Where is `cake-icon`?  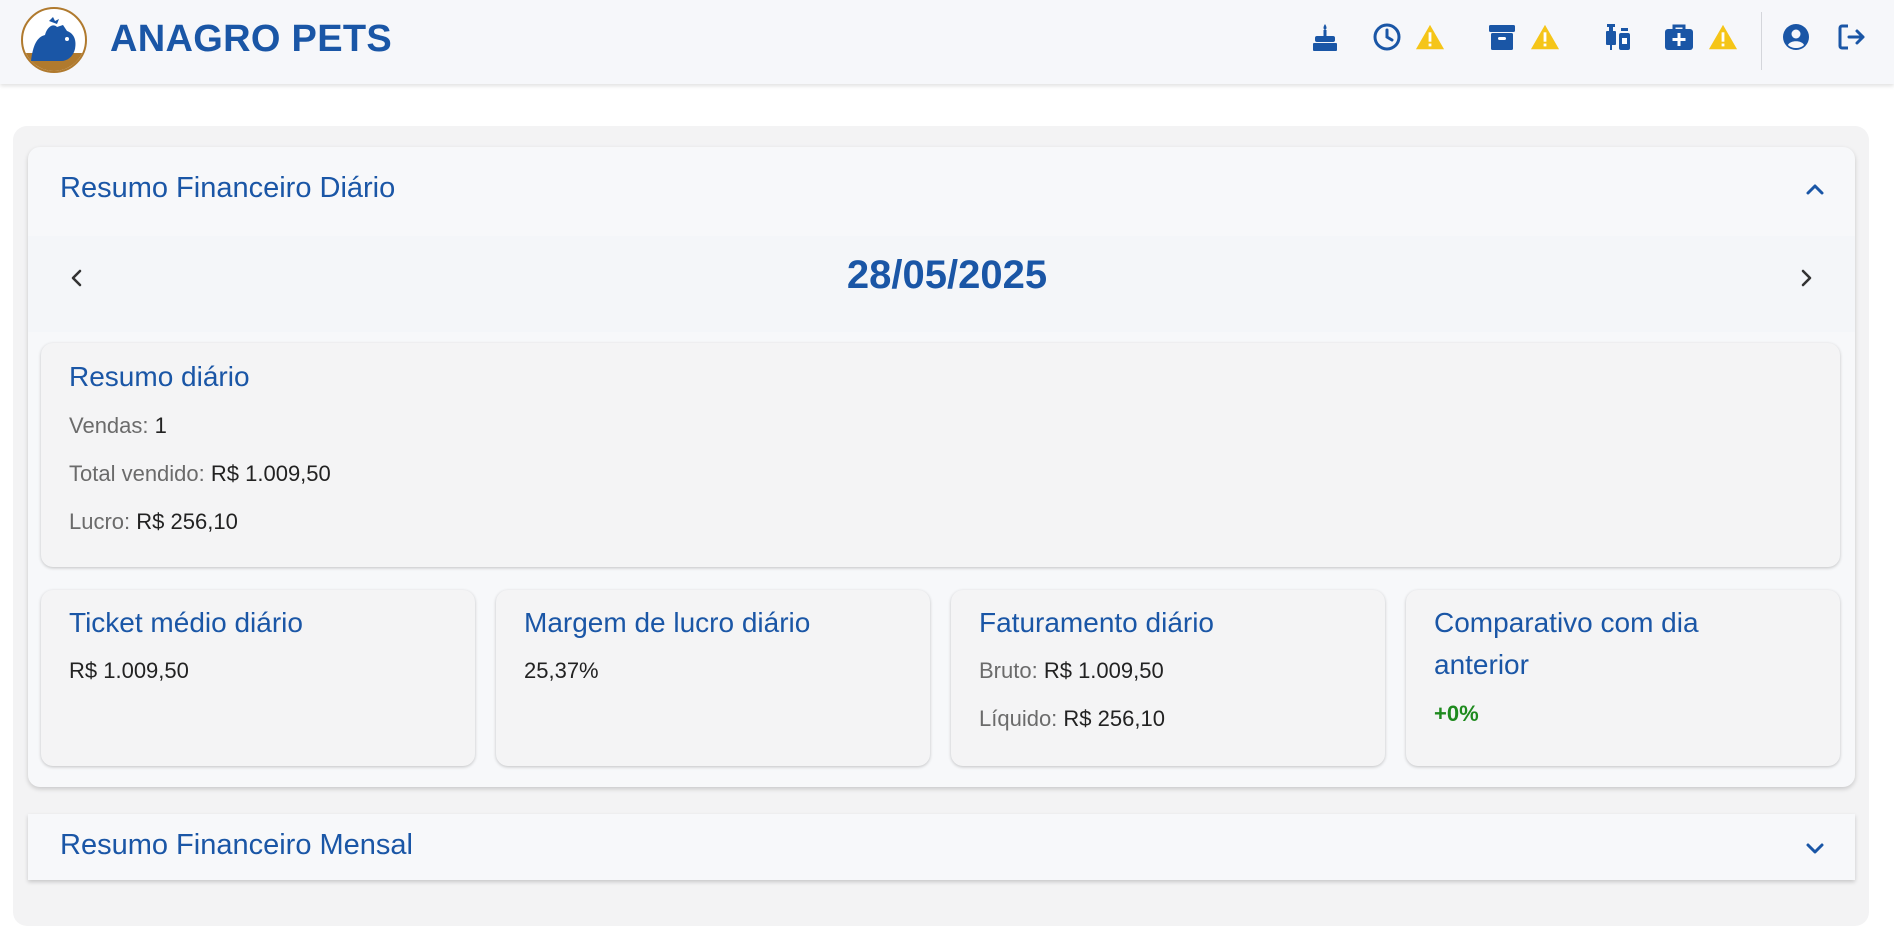
cake-icon is located at coordinates (1325, 37).